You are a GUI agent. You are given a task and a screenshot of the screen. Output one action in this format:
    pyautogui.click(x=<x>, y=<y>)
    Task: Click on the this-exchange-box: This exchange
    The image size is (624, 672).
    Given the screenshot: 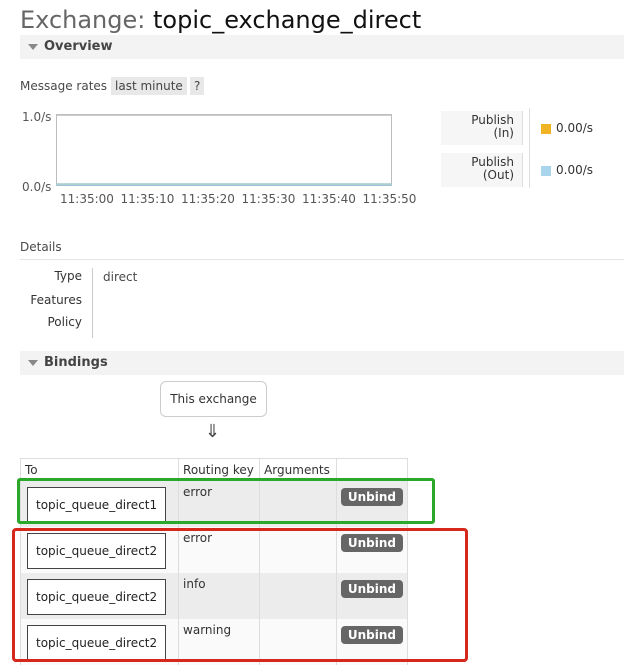 What is the action you would take?
    pyautogui.click(x=213, y=399)
    